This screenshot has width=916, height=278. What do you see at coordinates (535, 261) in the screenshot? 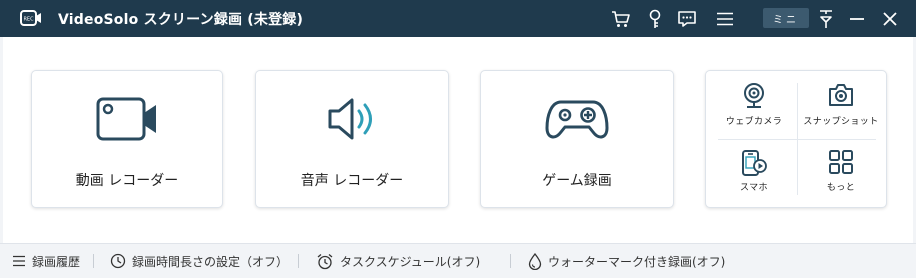
I see `water-drop-icon` at bounding box center [535, 261].